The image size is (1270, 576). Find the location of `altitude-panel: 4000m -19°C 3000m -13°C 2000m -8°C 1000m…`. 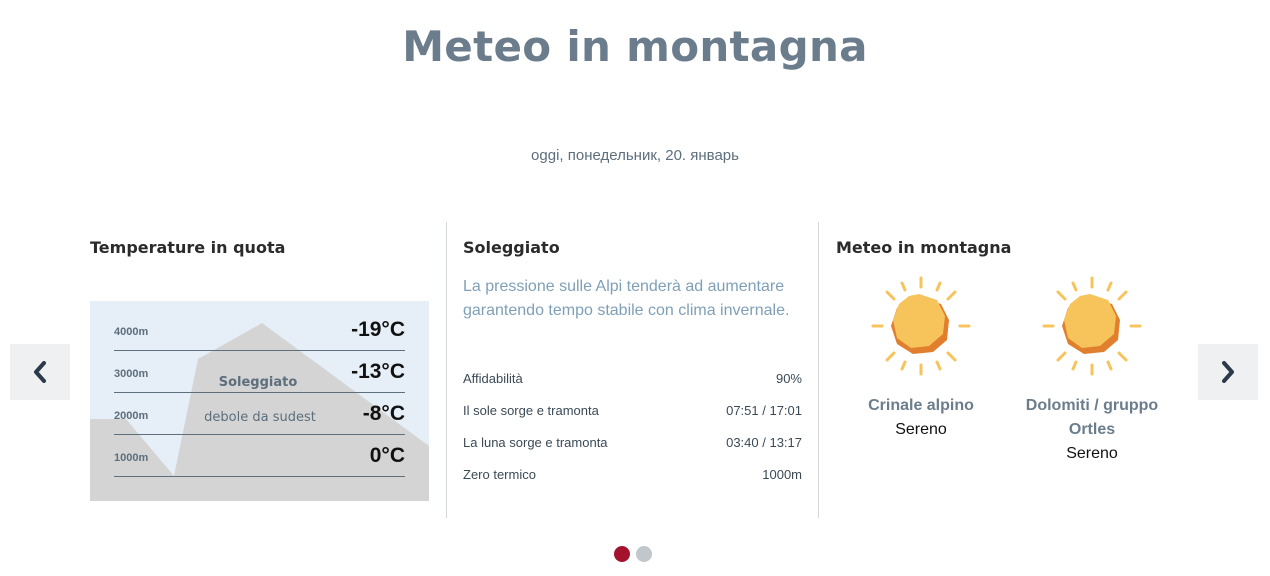

altitude-panel: 4000m -19°C 3000m -13°C 2000m -8°C 1000m… is located at coordinates (259, 401).